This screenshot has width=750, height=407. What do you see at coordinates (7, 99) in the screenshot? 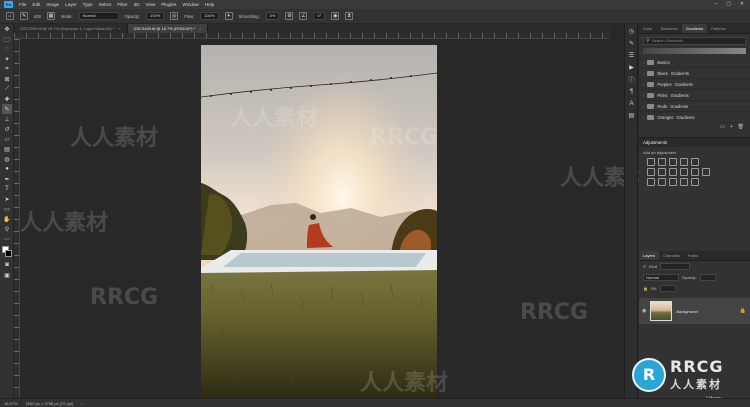
I see `healing-brush-tool-icon: ✚` at bounding box center [7, 99].